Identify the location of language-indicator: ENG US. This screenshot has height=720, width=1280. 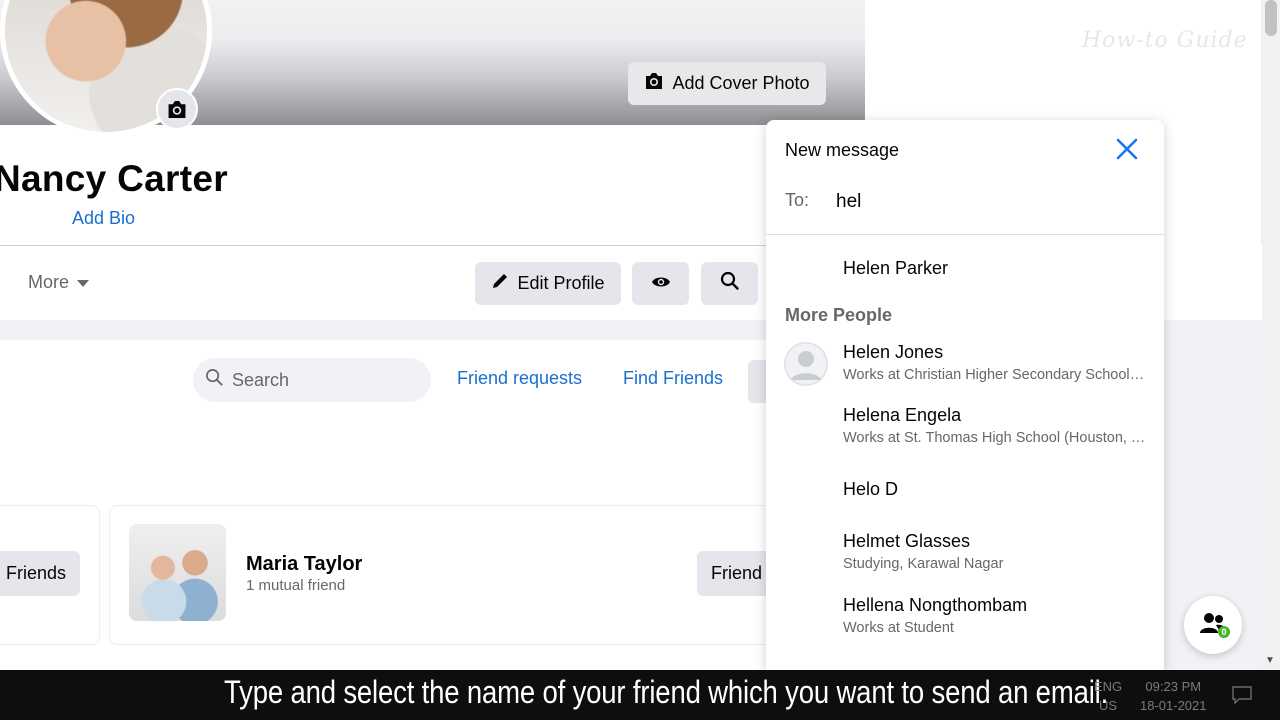
(1108, 696).